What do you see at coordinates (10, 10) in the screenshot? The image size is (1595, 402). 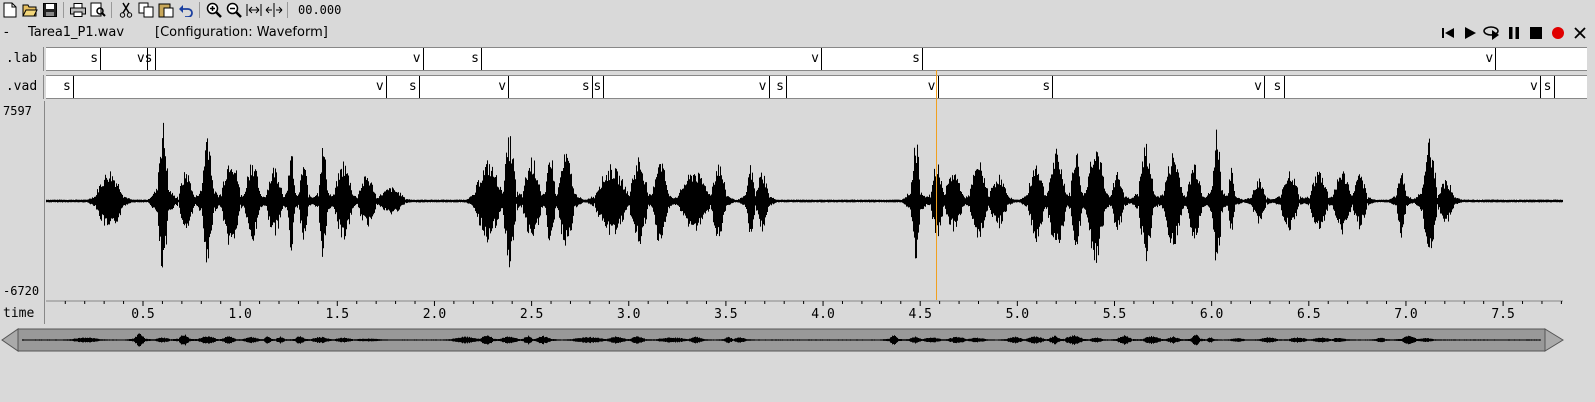 I see `new-file-icon` at bounding box center [10, 10].